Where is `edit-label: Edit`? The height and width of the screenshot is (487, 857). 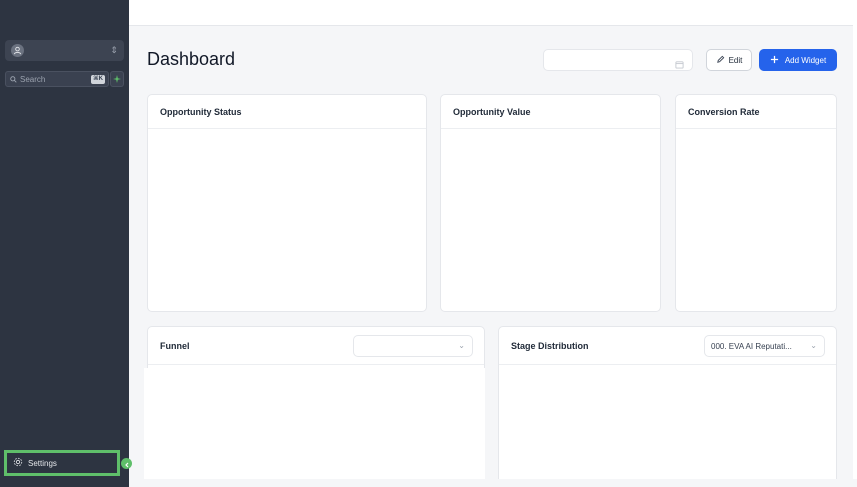
edit-label: Edit is located at coordinates (735, 60).